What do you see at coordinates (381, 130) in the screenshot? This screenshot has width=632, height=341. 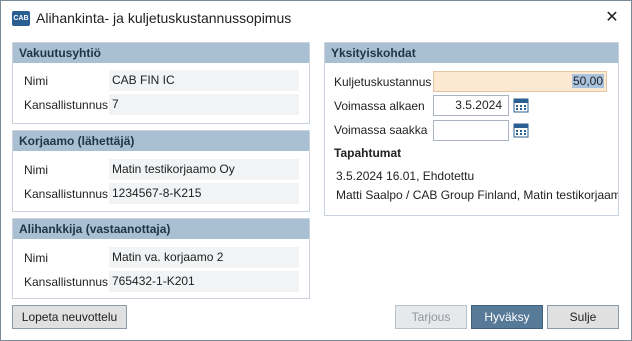 I see `valid-to-label: Voimassa saakka` at bounding box center [381, 130].